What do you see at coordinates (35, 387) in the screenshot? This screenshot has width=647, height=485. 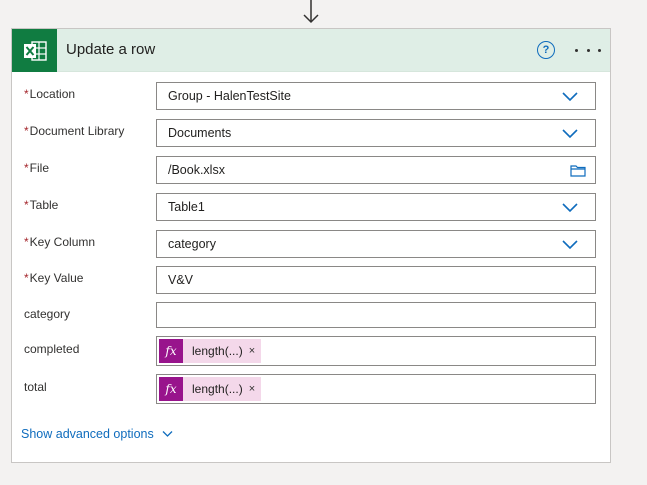 I see `field-label: total` at bounding box center [35, 387].